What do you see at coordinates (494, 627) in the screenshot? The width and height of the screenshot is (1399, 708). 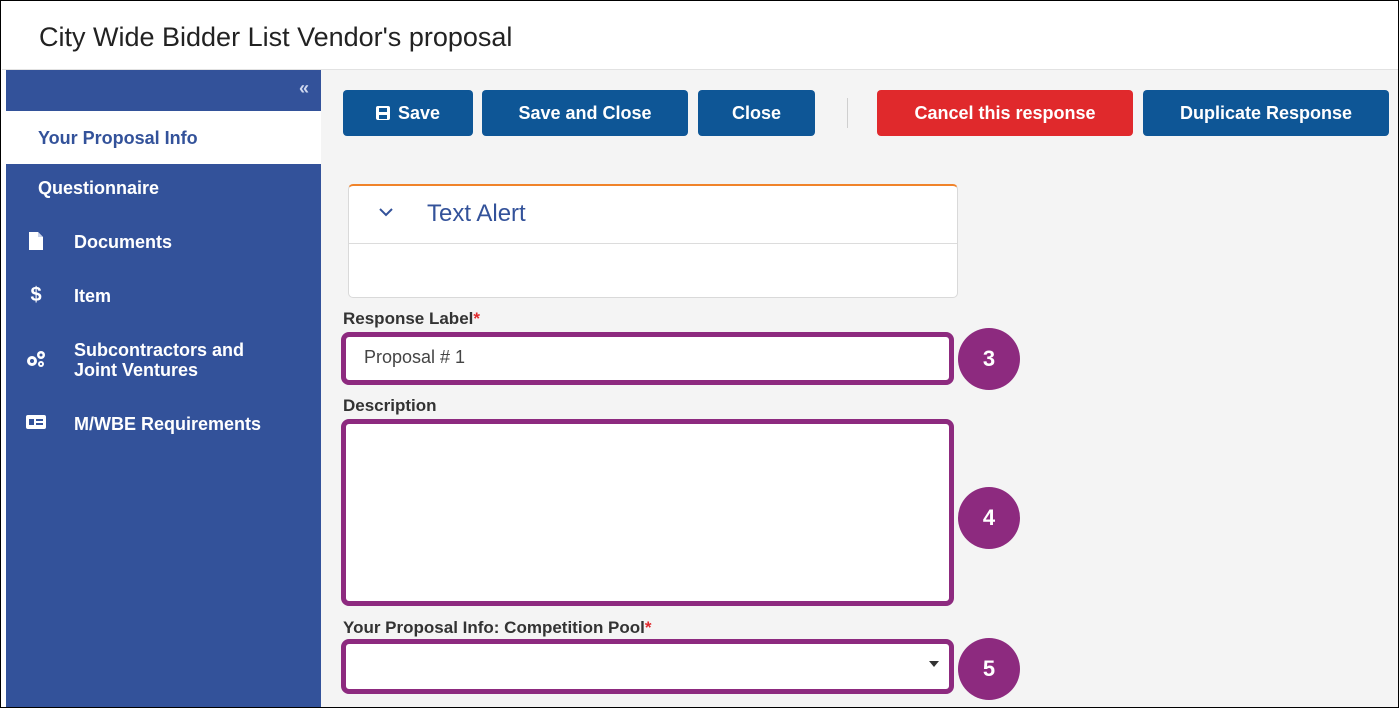 I see `field-label-text: Your Proposal Info: Competition Pool` at bounding box center [494, 627].